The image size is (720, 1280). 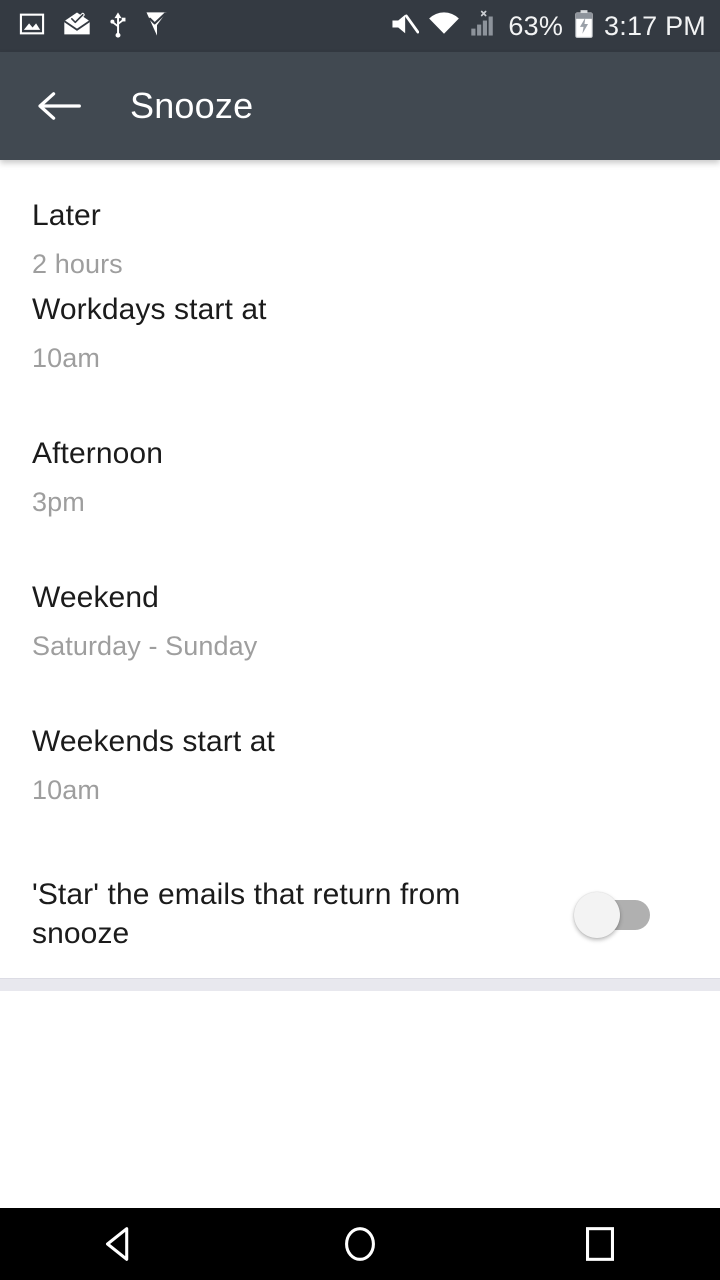 I want to click on recents-nav-button, so click(x=600, y=1244).